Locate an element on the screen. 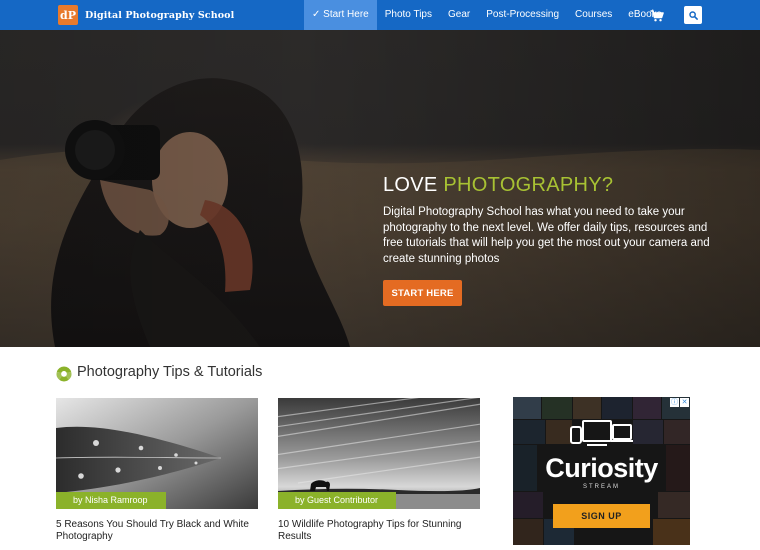  ad-brand-logo: Curiosity is located at coordinates (601, 468).